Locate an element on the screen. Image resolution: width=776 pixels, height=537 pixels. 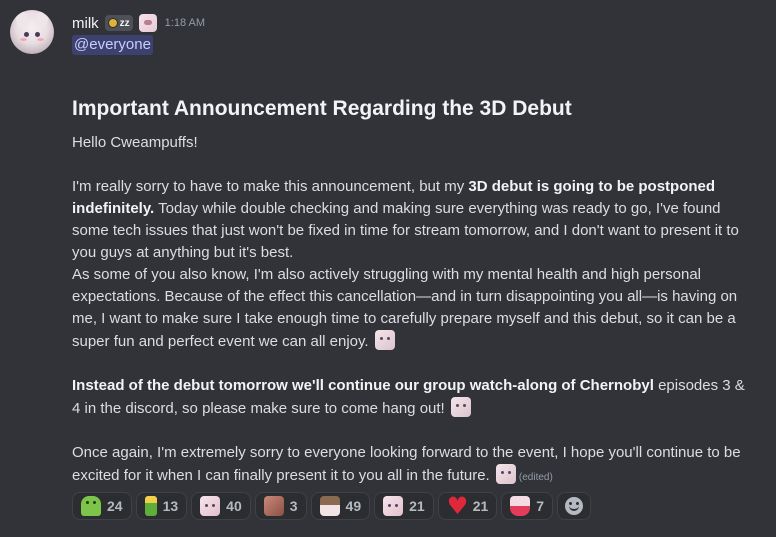
server-tag-badge: ᴢz is located at coordinates (118, 23).